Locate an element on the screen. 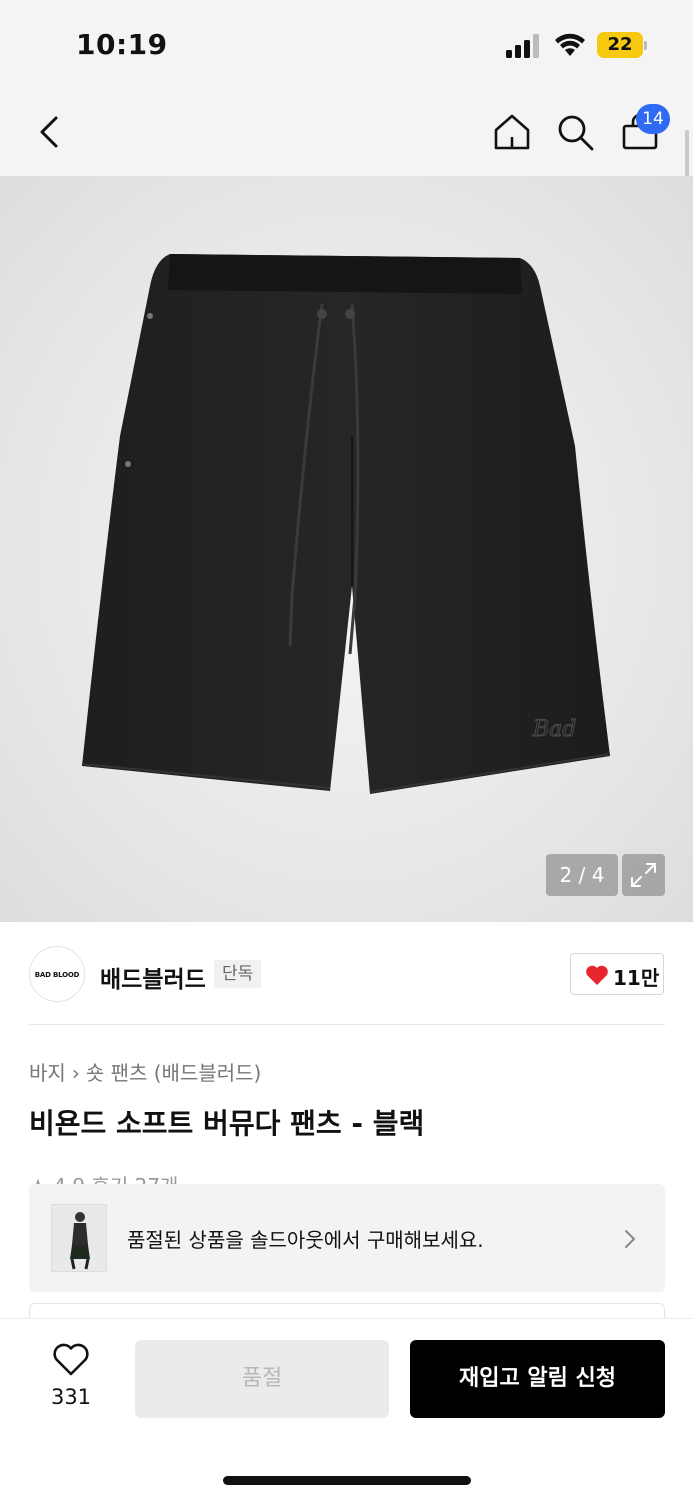  shorts-embroidered-logo: Bad is located at coordinates (554, 729).